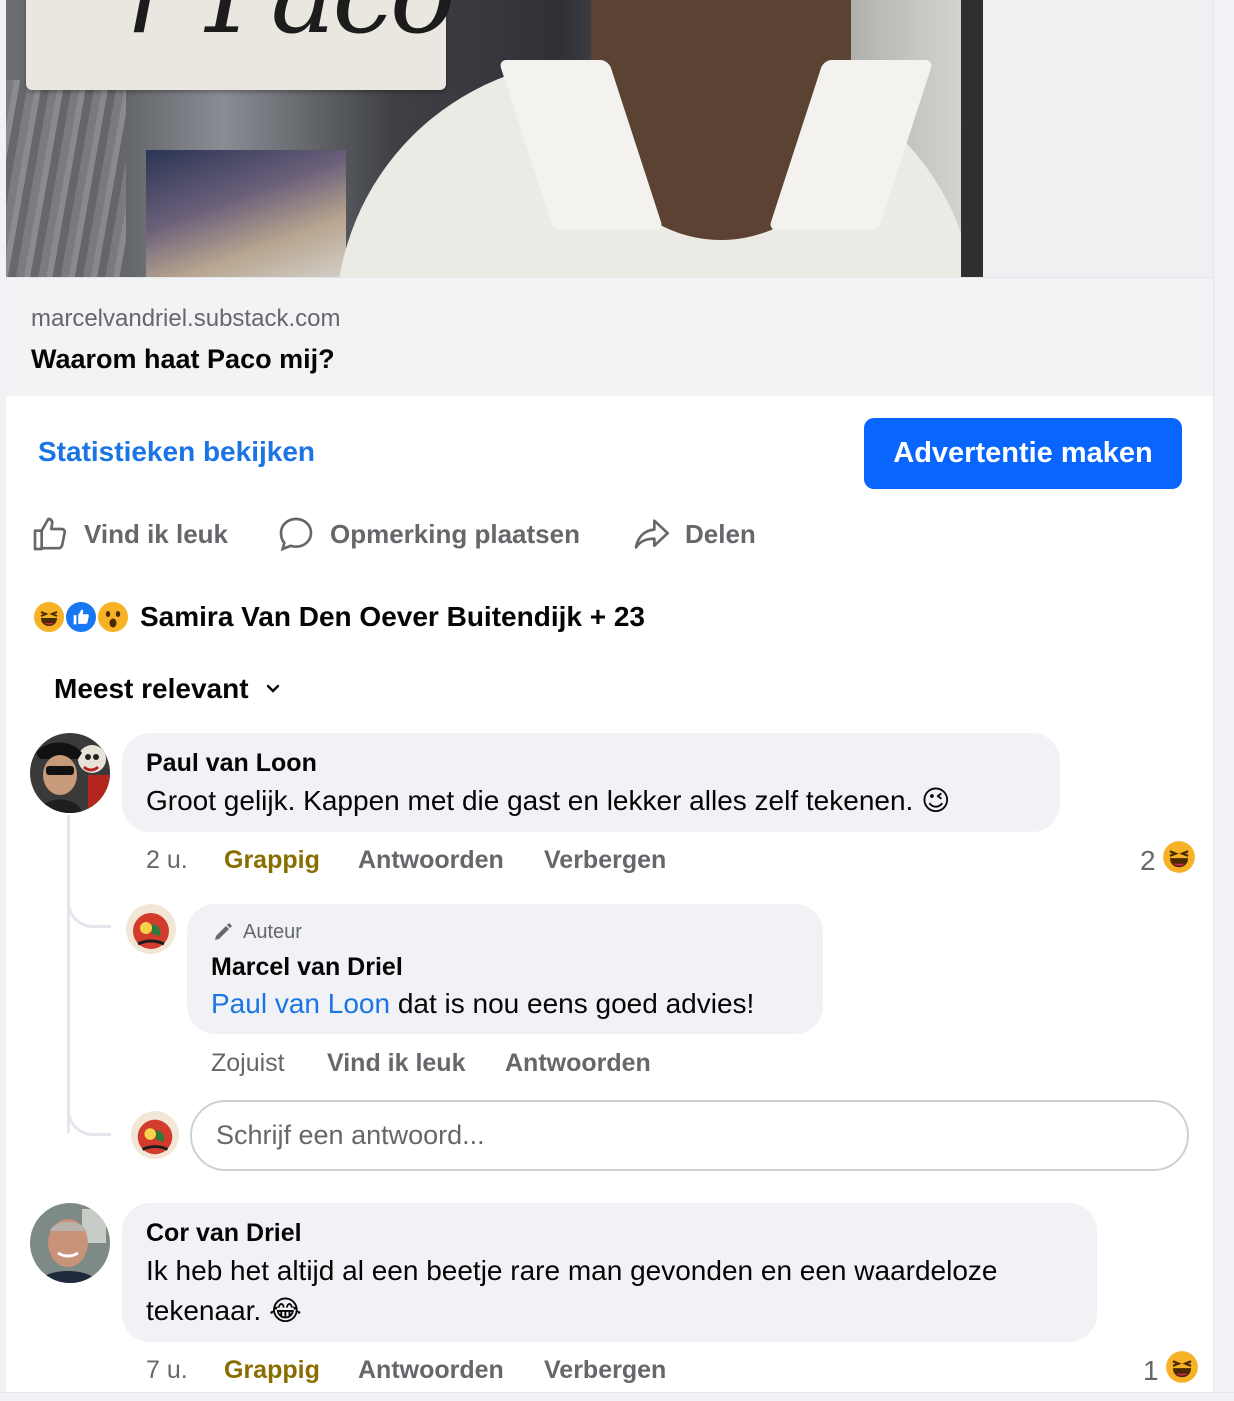  What do you see at coordinates (296, 534) in the screenshot?
I see `comment-bubble-icon` at bounding box center [296, 534].